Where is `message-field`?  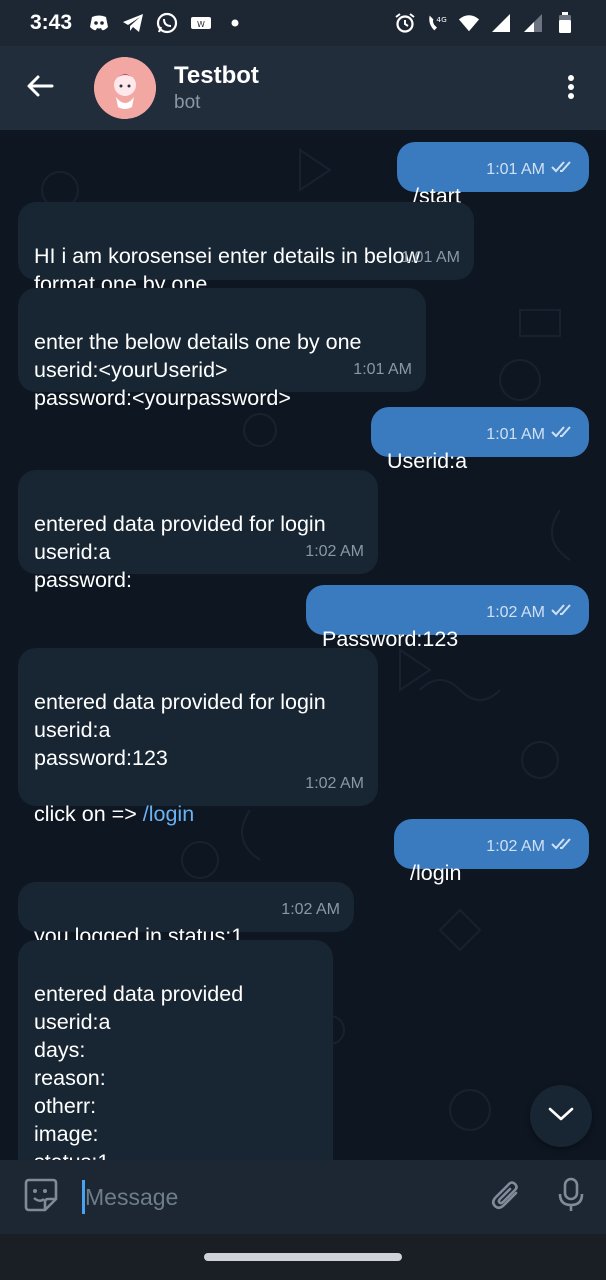
message-field is located at coordinates (279, 1197).